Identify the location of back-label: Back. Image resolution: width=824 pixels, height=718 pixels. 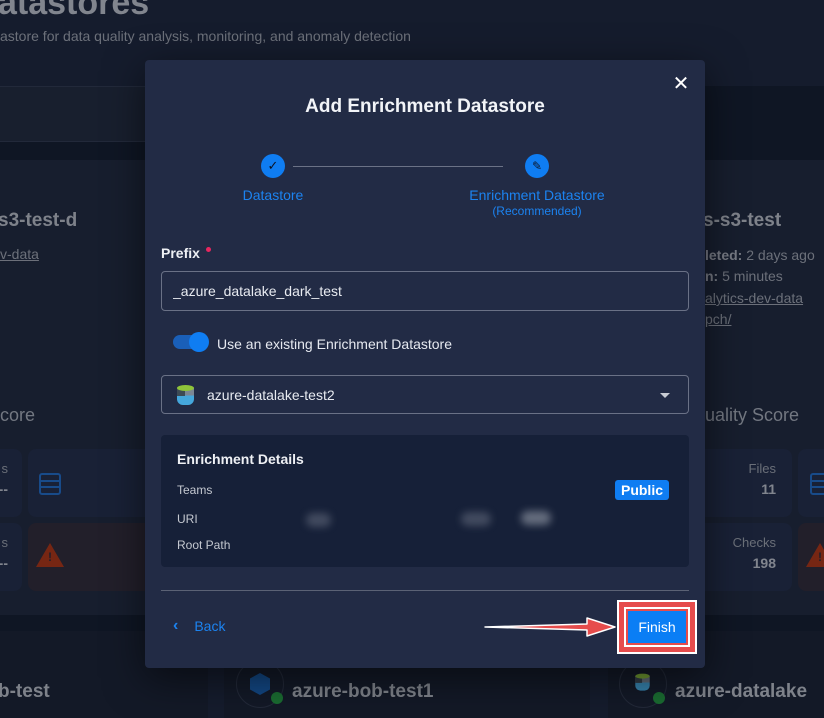
(210, 626).